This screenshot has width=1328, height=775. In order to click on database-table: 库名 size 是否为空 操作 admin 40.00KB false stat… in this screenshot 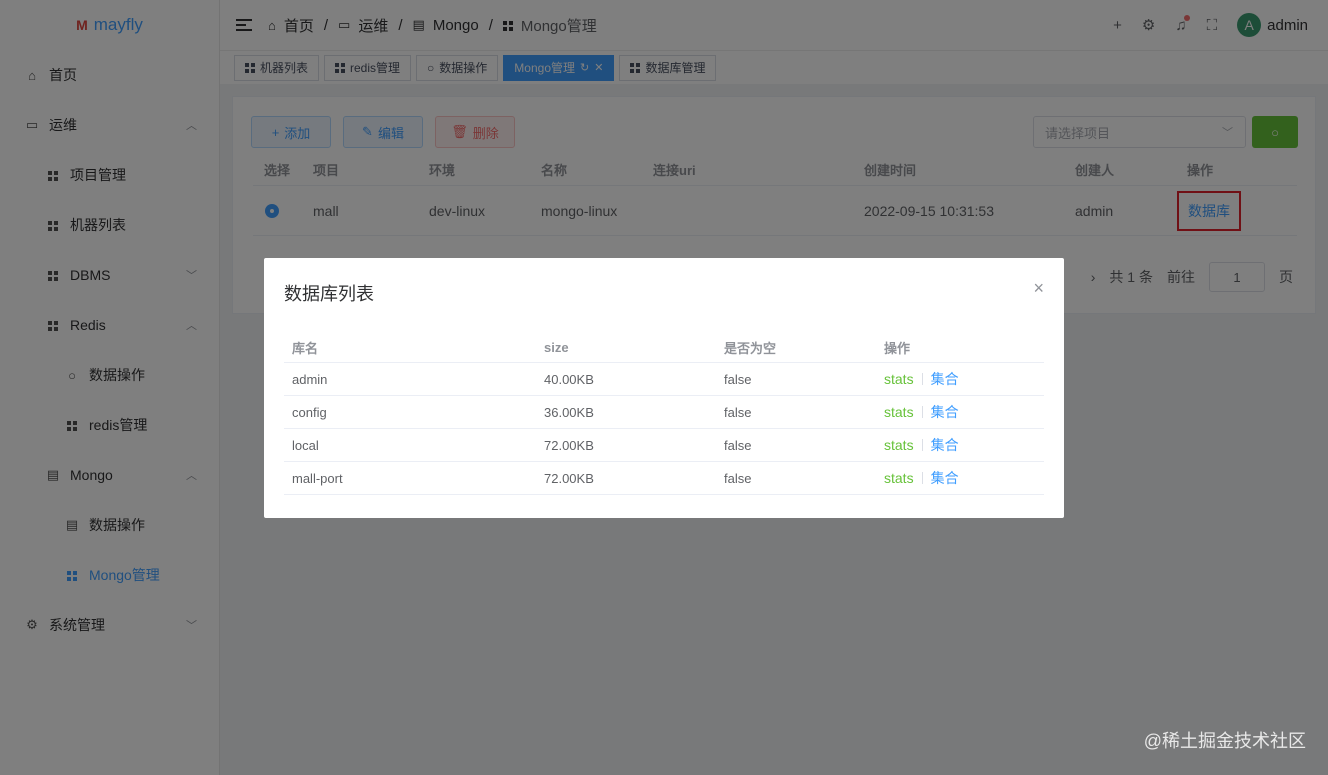, I will do `click(664, 413)`.